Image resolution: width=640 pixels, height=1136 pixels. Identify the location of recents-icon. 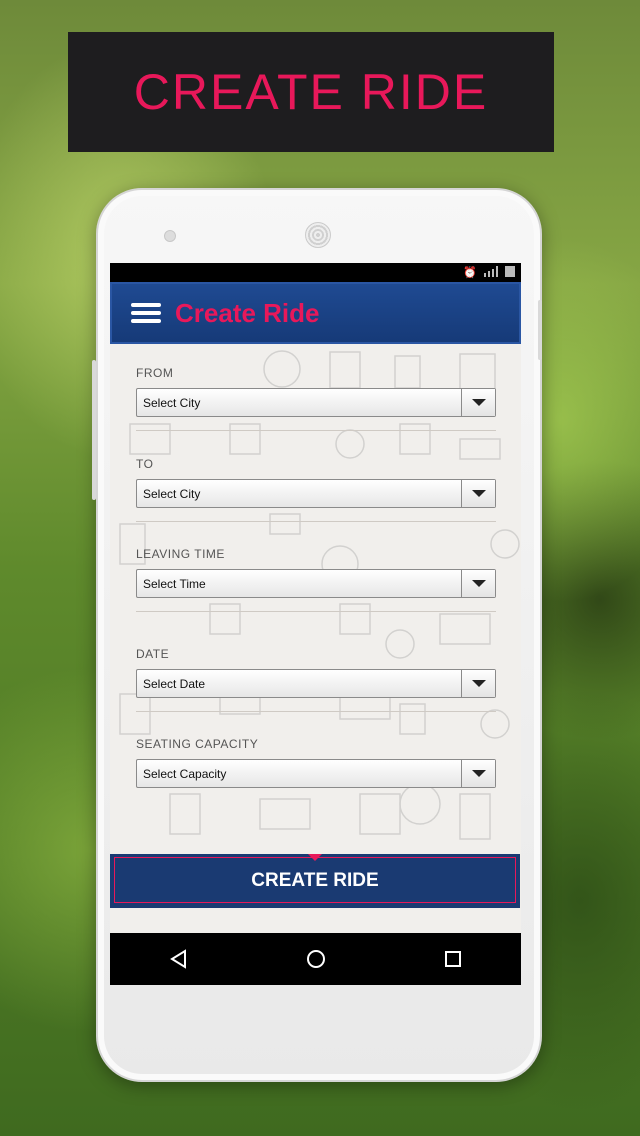
(453, 959).